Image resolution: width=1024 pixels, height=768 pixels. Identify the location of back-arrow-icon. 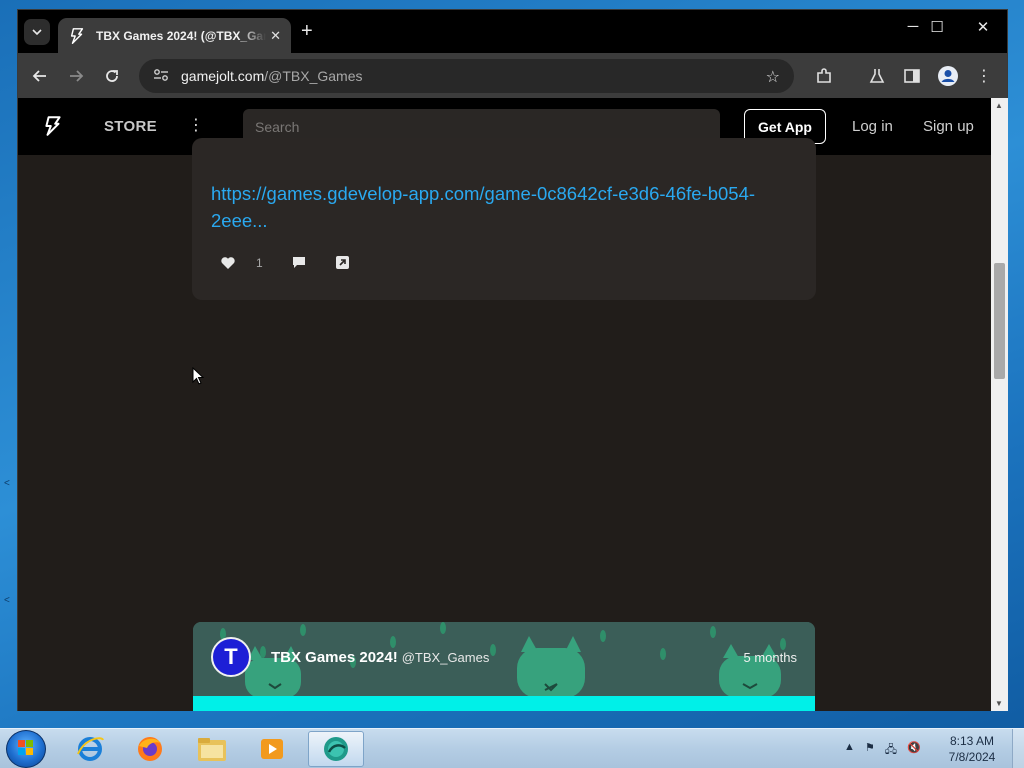
(39, 76).